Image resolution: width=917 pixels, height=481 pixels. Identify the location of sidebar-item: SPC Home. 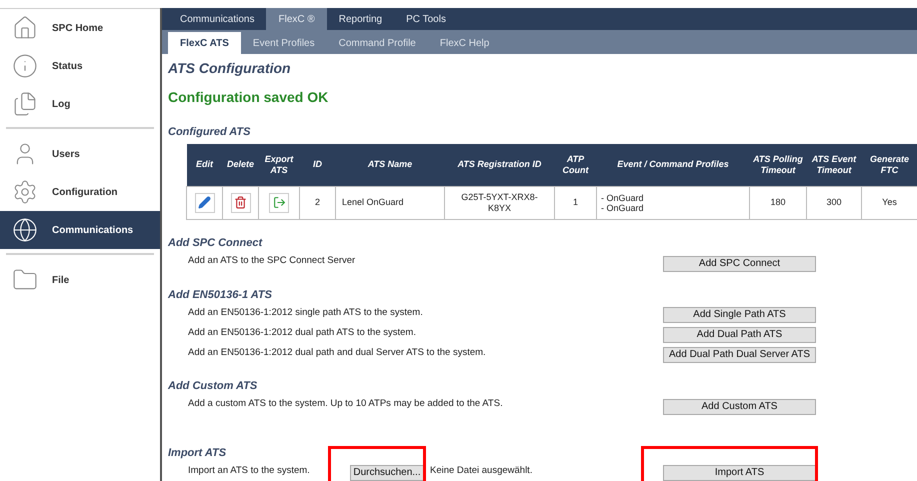
(80, 28).